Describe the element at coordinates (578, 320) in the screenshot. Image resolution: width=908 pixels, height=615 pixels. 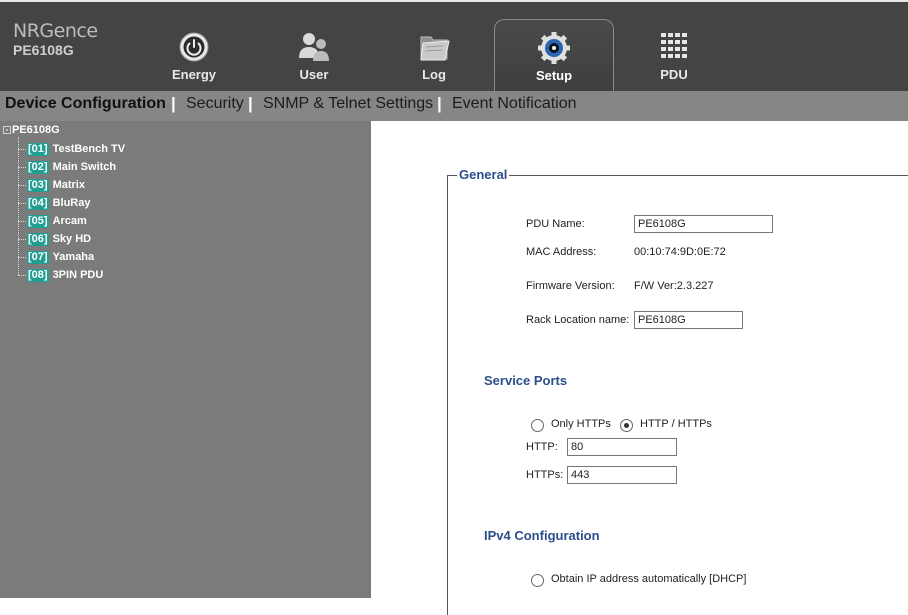
I see `rack-location-label: Rack Location name:` at that location.